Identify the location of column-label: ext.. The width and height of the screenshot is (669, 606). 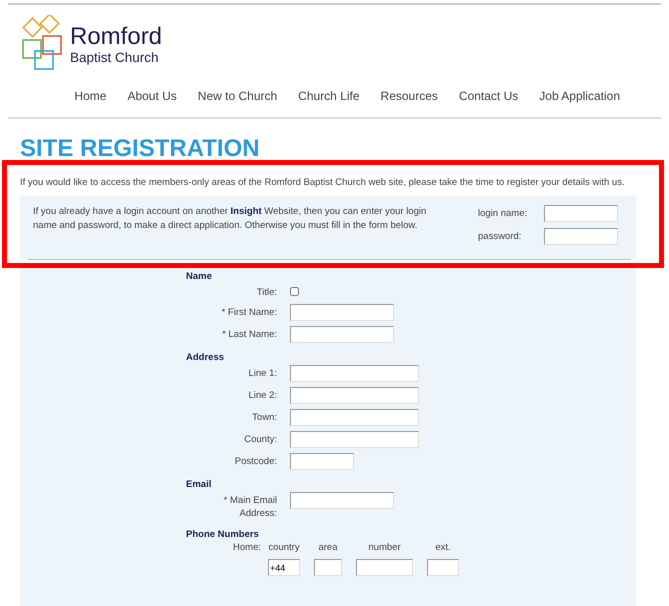
(443, 547).